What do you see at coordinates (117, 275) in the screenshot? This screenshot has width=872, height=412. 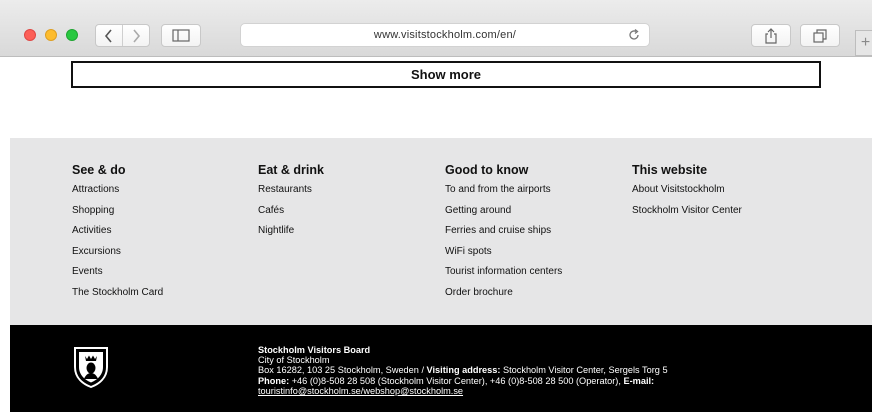 I see `footer-link: Events` at bounding box center [117, 275].